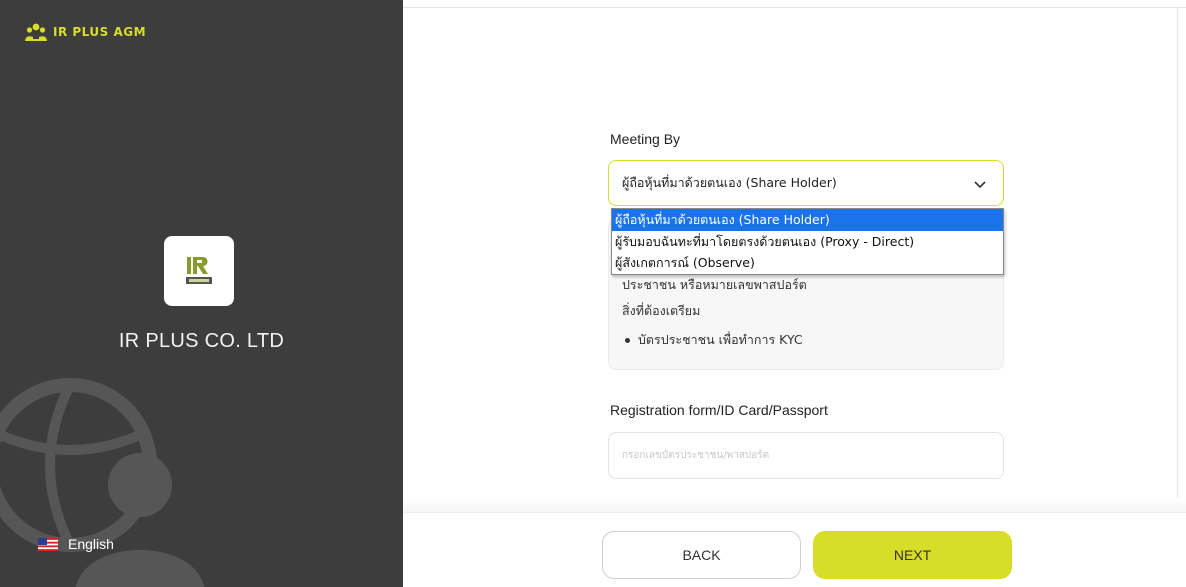 The height and width of the screenshot is (587, 1186). Describe the element at coordinates (645, 139) in the screenshot. I see `meeting-by-label: Meeting By` at that location.